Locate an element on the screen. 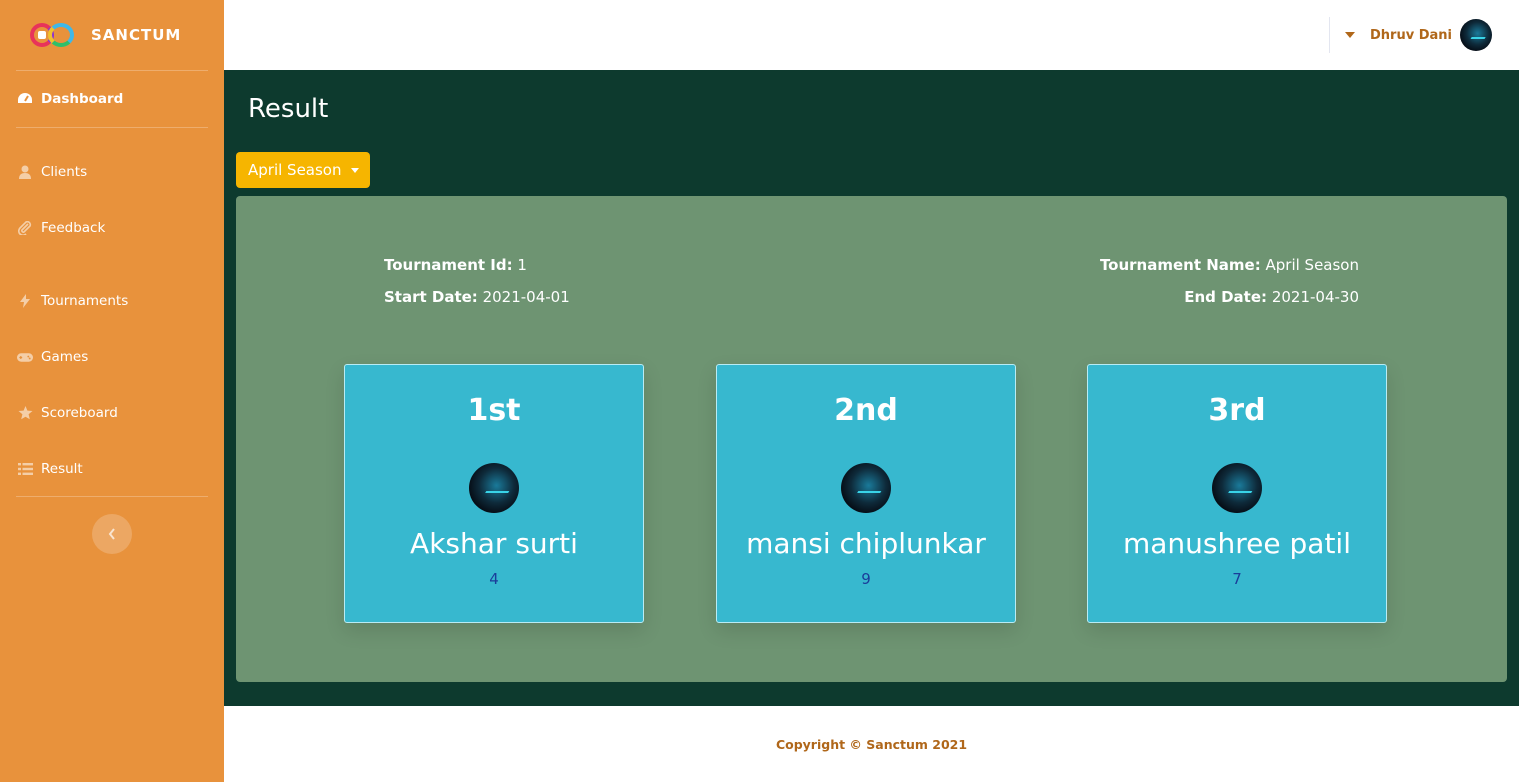 Image resolution: width=1519 pixels, height=782 pixels. copyright-text: Copyright © Sanctum 2021 is located at coordinates (871, 744).